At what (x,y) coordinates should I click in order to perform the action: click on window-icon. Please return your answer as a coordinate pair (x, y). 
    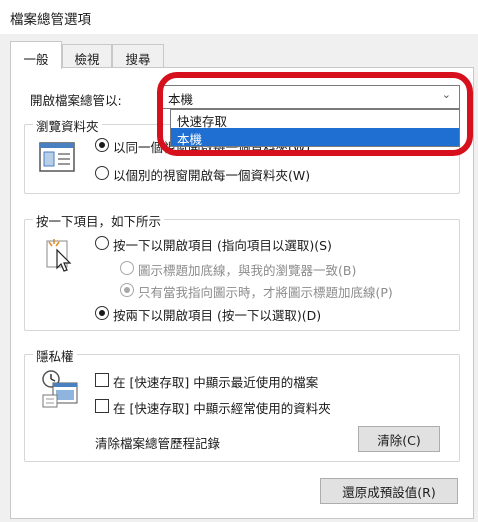
    Looking at the image, I should click on (57, 157).